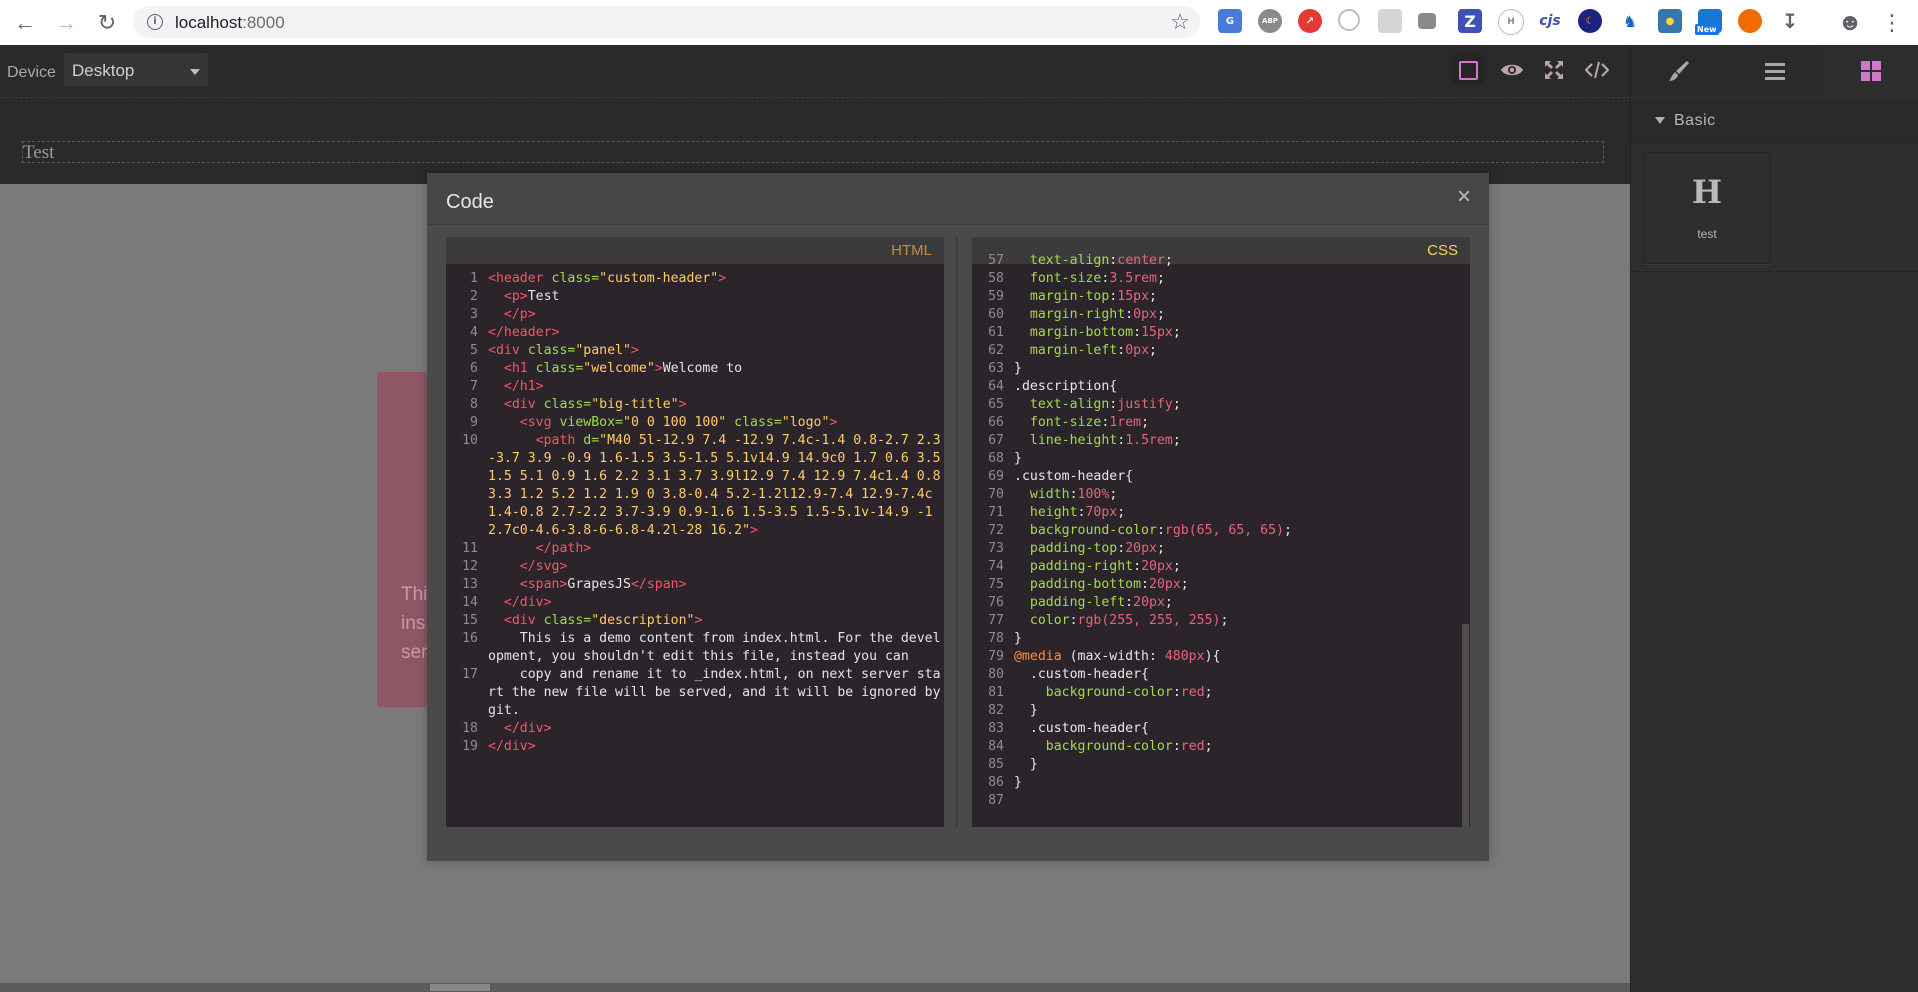 The width and height of the screenshot is (1918, 992). Describe the element at coordinates (1390, 21) in the screenshot. I see `image-extension-icon` at that location.